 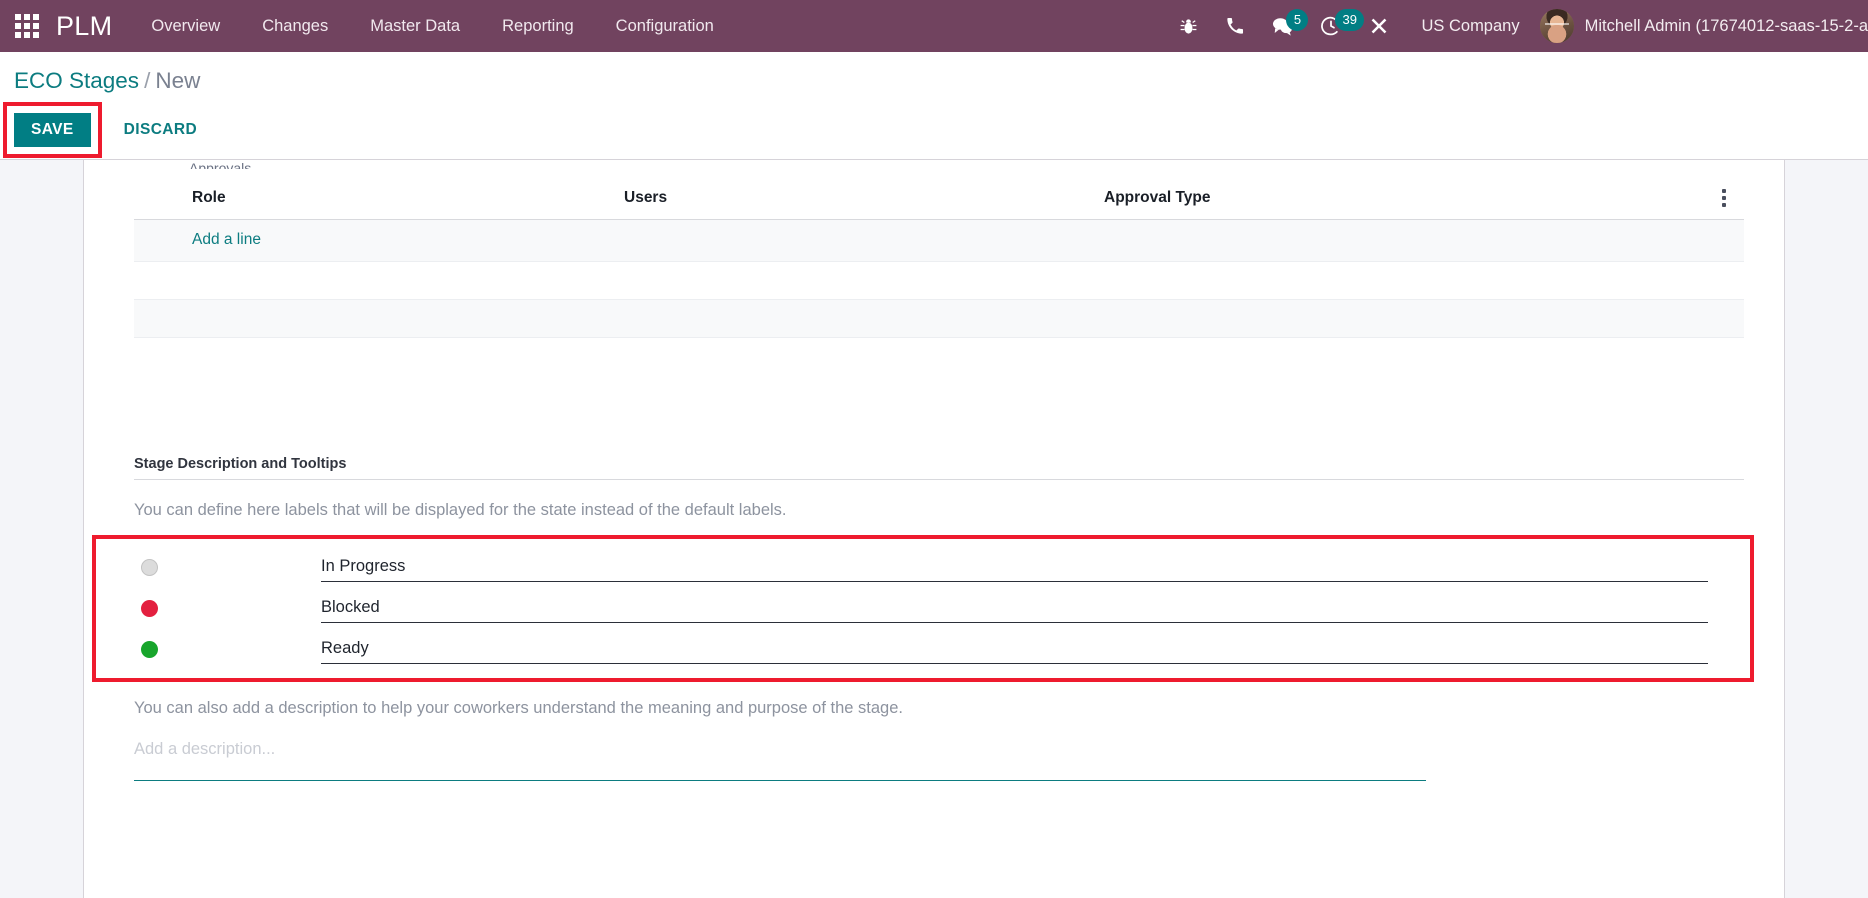 What do you see at coordinates (1335, 26) in the screenshot?
I see `activities-clock-icon: 39` at bounding box center [1335, 26].